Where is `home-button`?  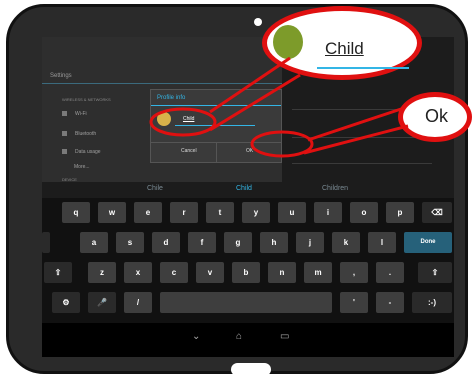 home-button is located at coordinates (251, 369).